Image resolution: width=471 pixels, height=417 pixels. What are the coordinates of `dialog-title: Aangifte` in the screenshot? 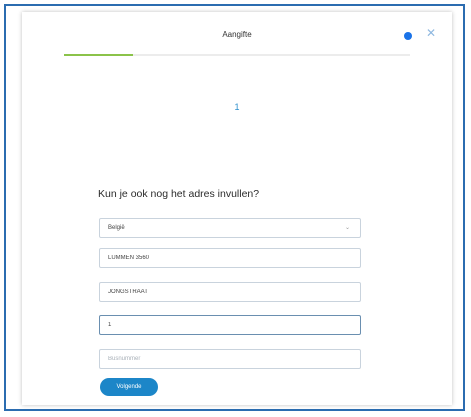 It's located at (237, 34).